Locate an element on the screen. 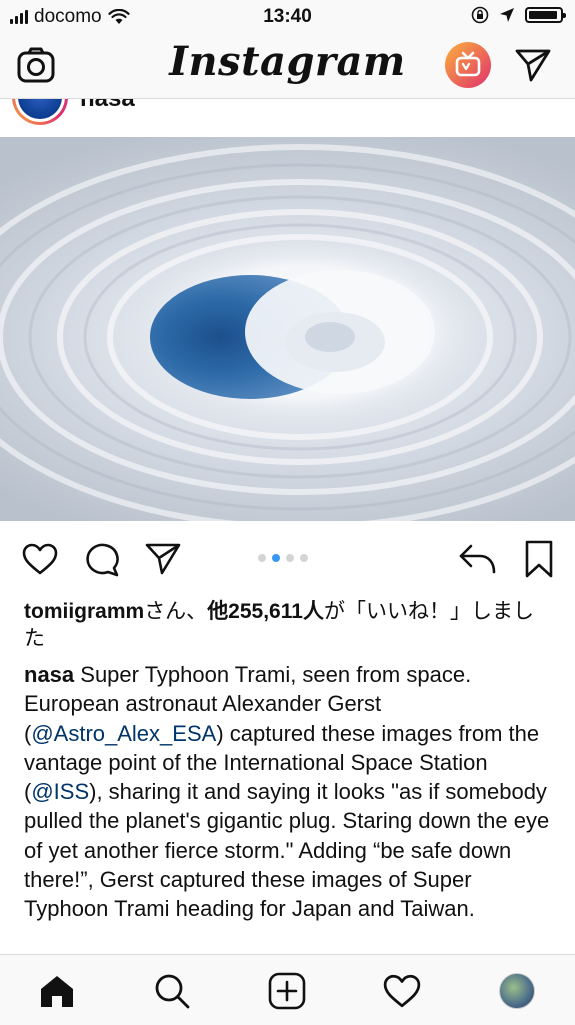 The image size is (575, 1025). bottom-tab-bar is located at coordinates (287, 989).